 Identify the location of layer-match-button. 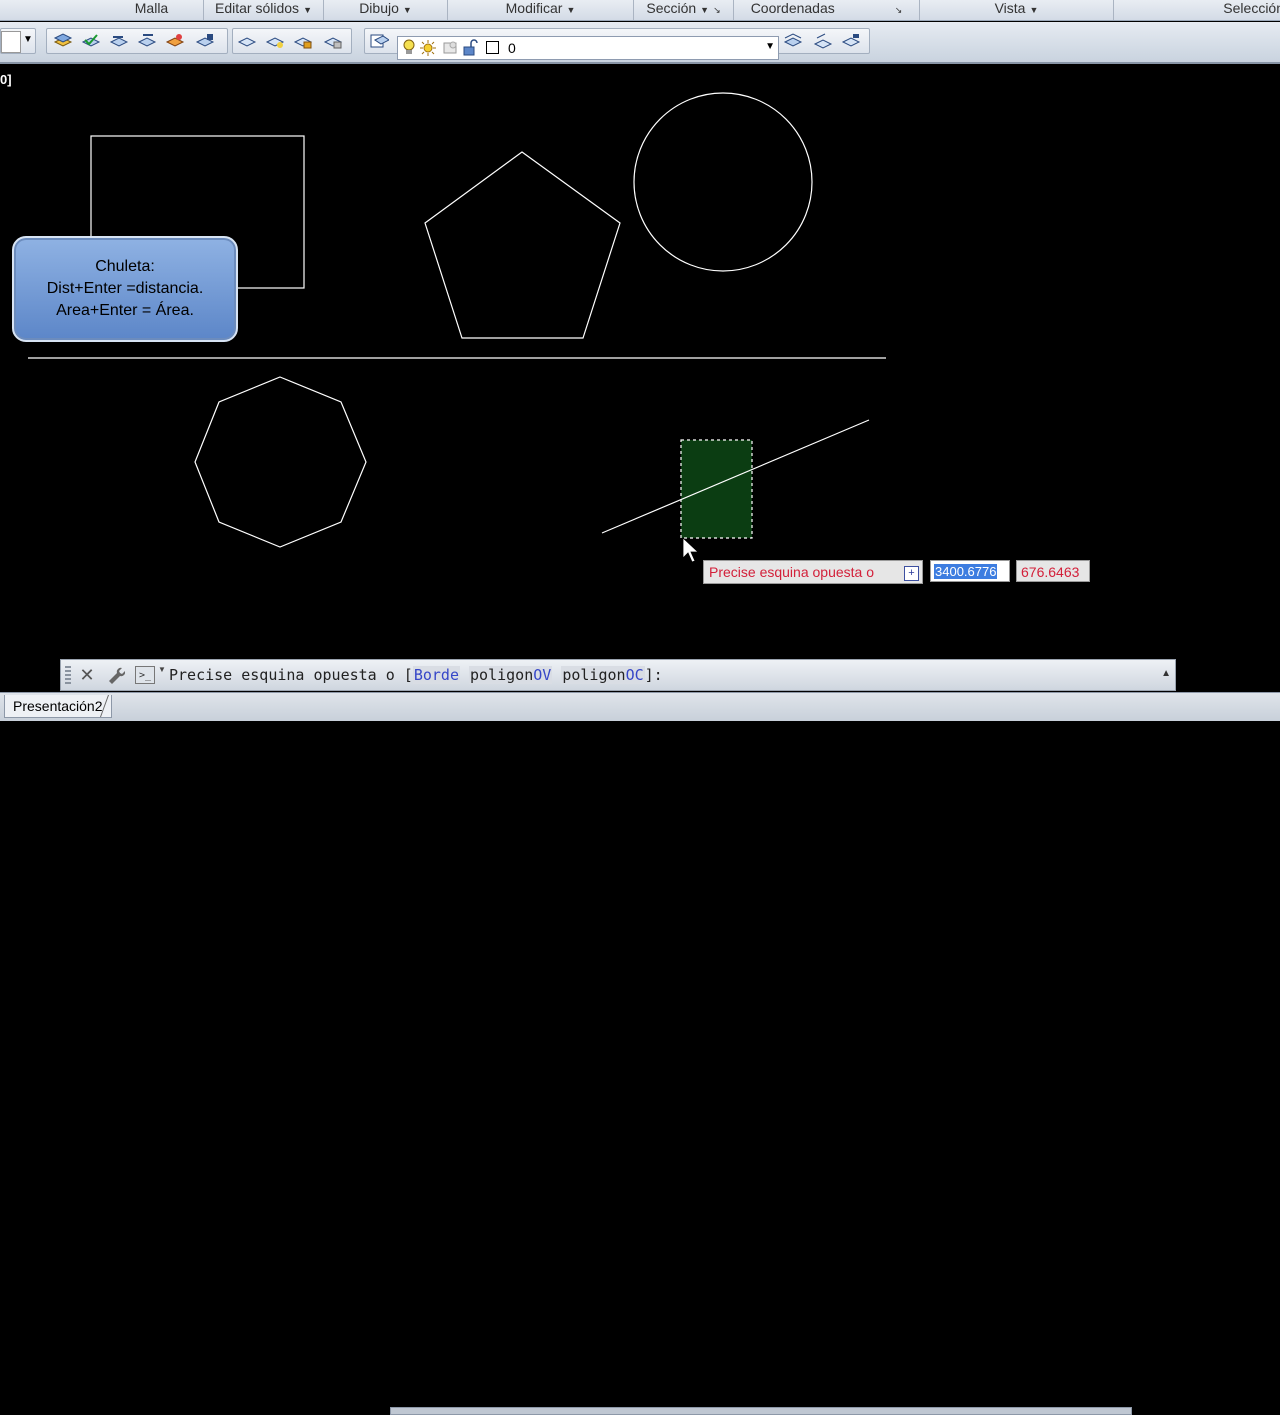
(120, 42).